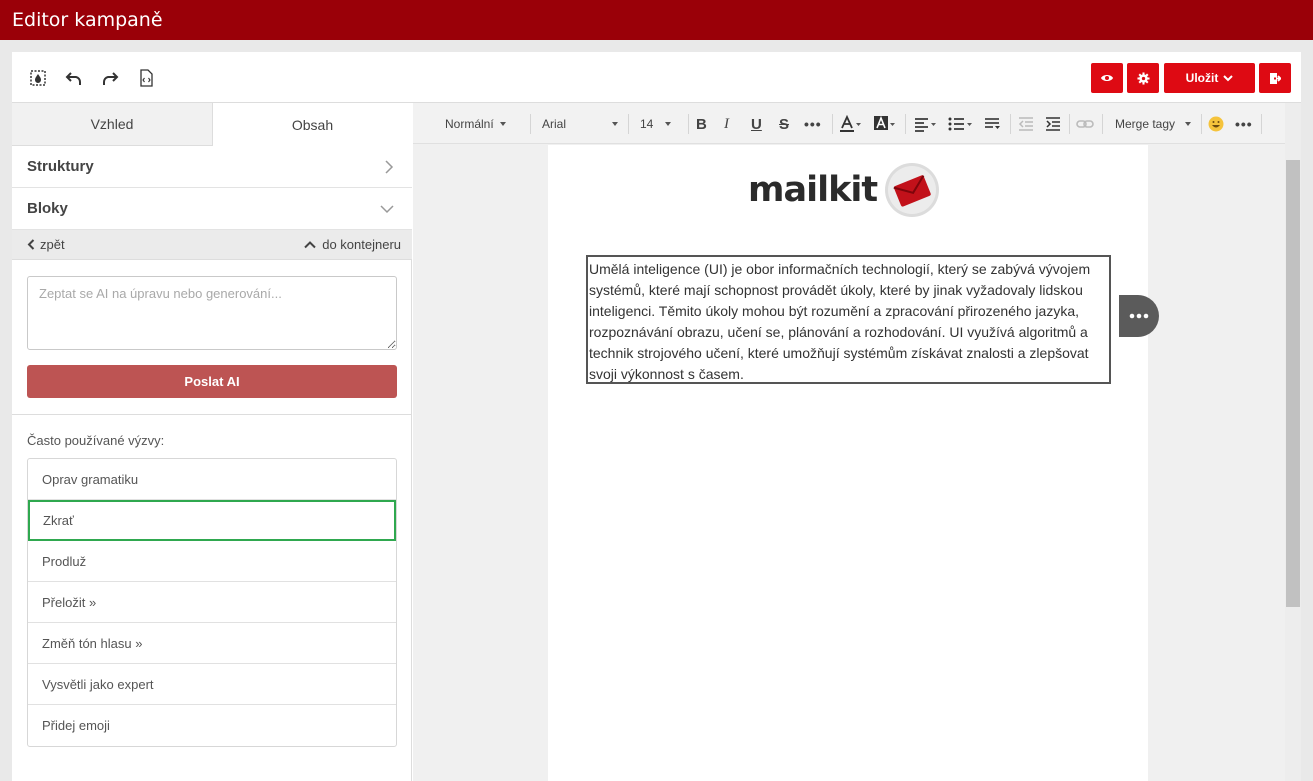 The image size is (1313, 781). What do you see at coordinates (656, 77) in the screenshot?
I see `top-toolbar: Uložit` at bounding box center [656, 77].